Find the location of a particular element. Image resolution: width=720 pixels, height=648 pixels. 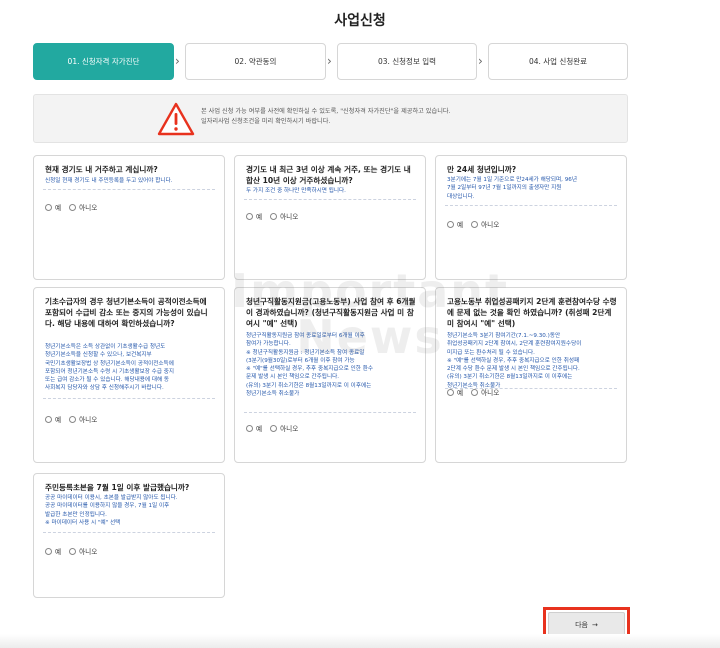

description-line: 포함되어 청년기본소득 수령 시 기초생활보장 수급 중지 is located at coordinates (110, 371).